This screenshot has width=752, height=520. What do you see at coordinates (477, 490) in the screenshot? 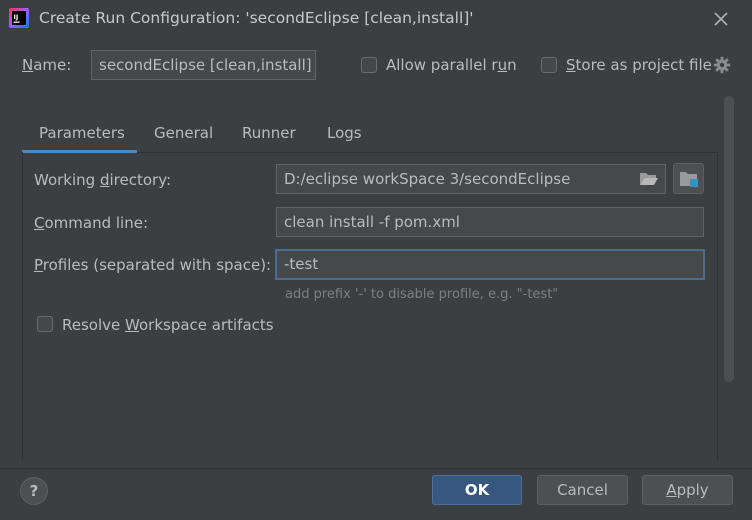
I see `ok-button: OK` at bounding box center [477, 490].